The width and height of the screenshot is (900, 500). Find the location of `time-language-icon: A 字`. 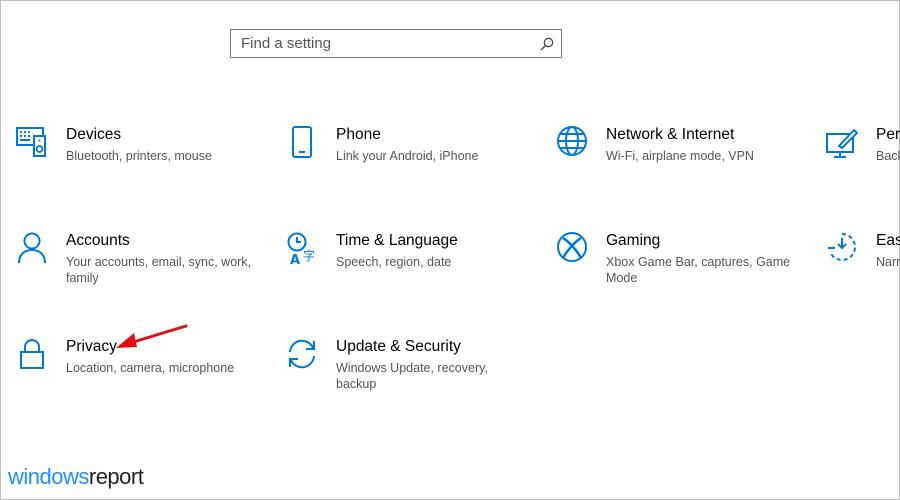

time-language-icon: A 字 is located at coordinates (301, 249).